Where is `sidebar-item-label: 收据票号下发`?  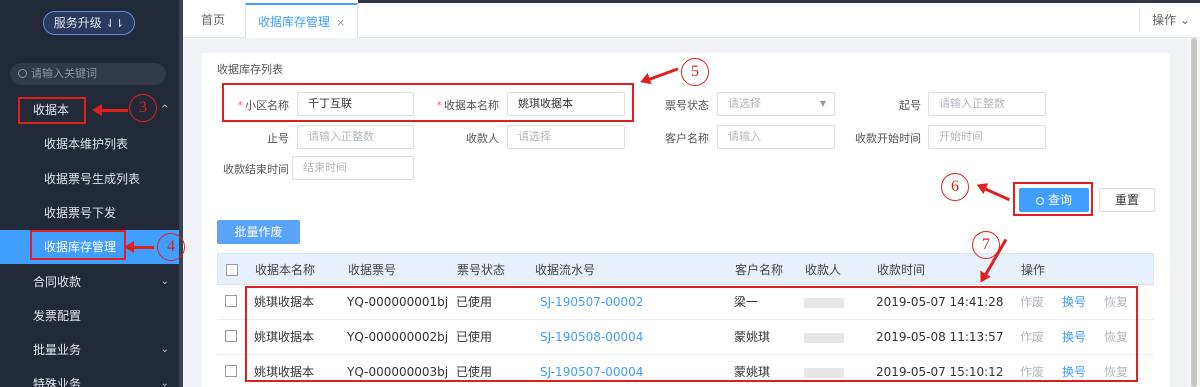
sidebar-item-label: 收据票号下发 is located at coordinates (80, 213).